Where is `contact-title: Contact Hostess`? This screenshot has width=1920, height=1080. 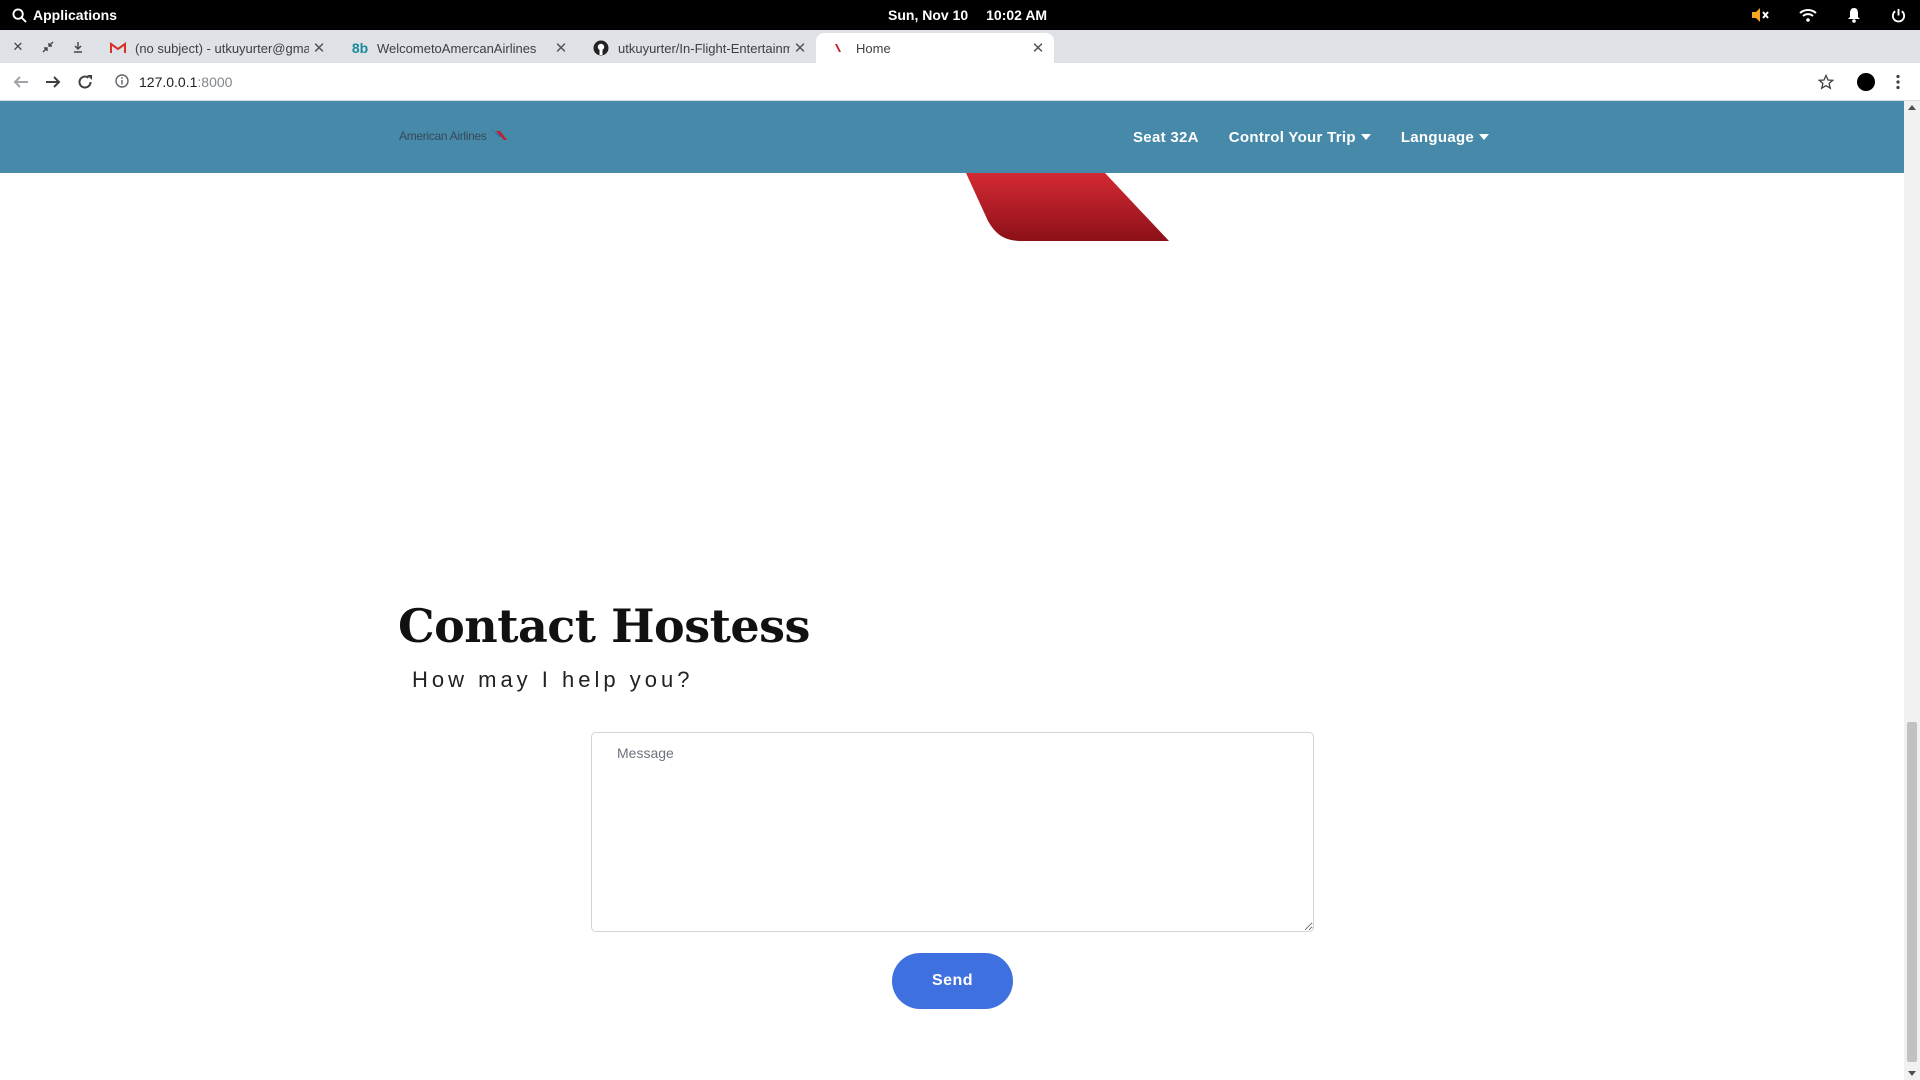 contact-title: Contact Hostess is located at coordinates (604, 626).